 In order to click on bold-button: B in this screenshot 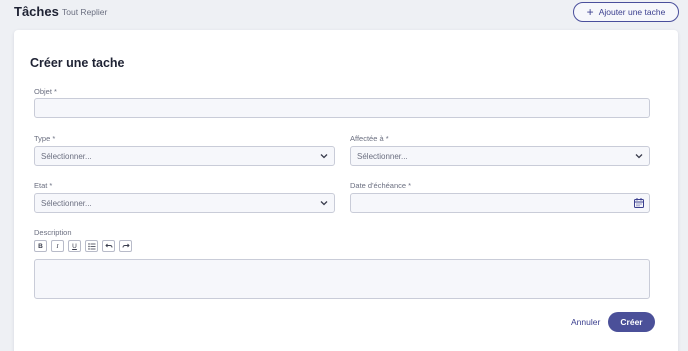, I will do `click(40, 246)`.